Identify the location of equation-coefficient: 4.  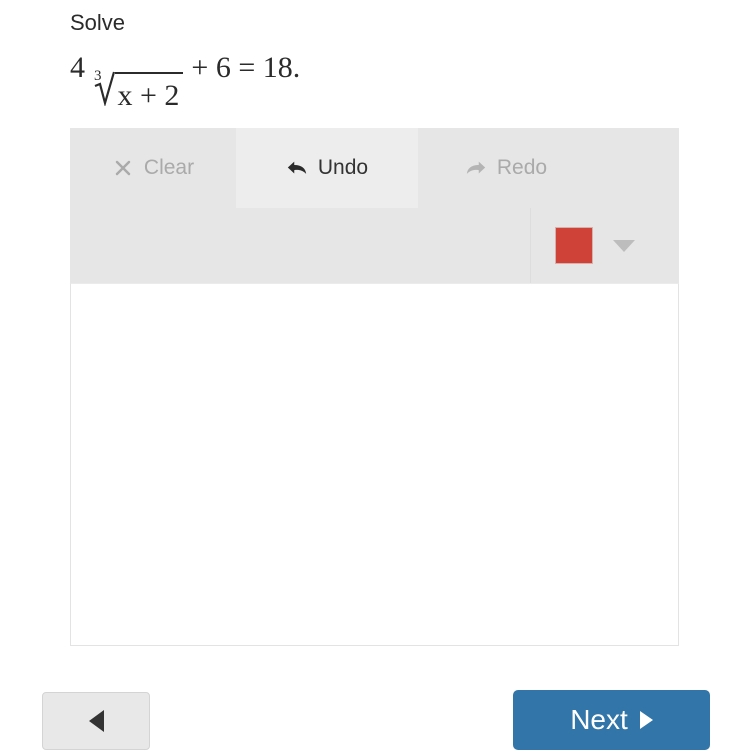
(77, 67).